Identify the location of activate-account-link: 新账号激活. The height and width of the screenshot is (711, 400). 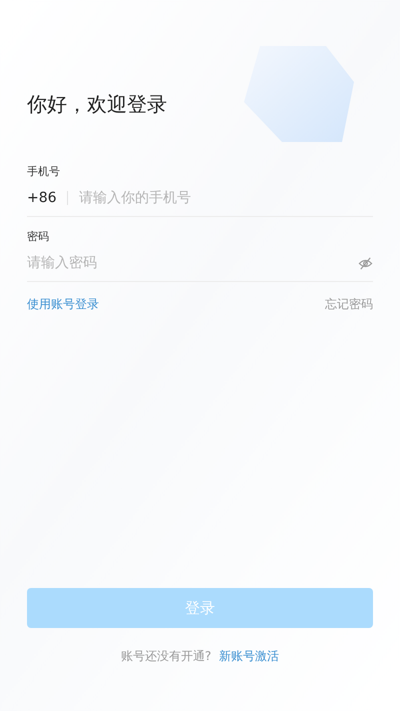
(249, 656).